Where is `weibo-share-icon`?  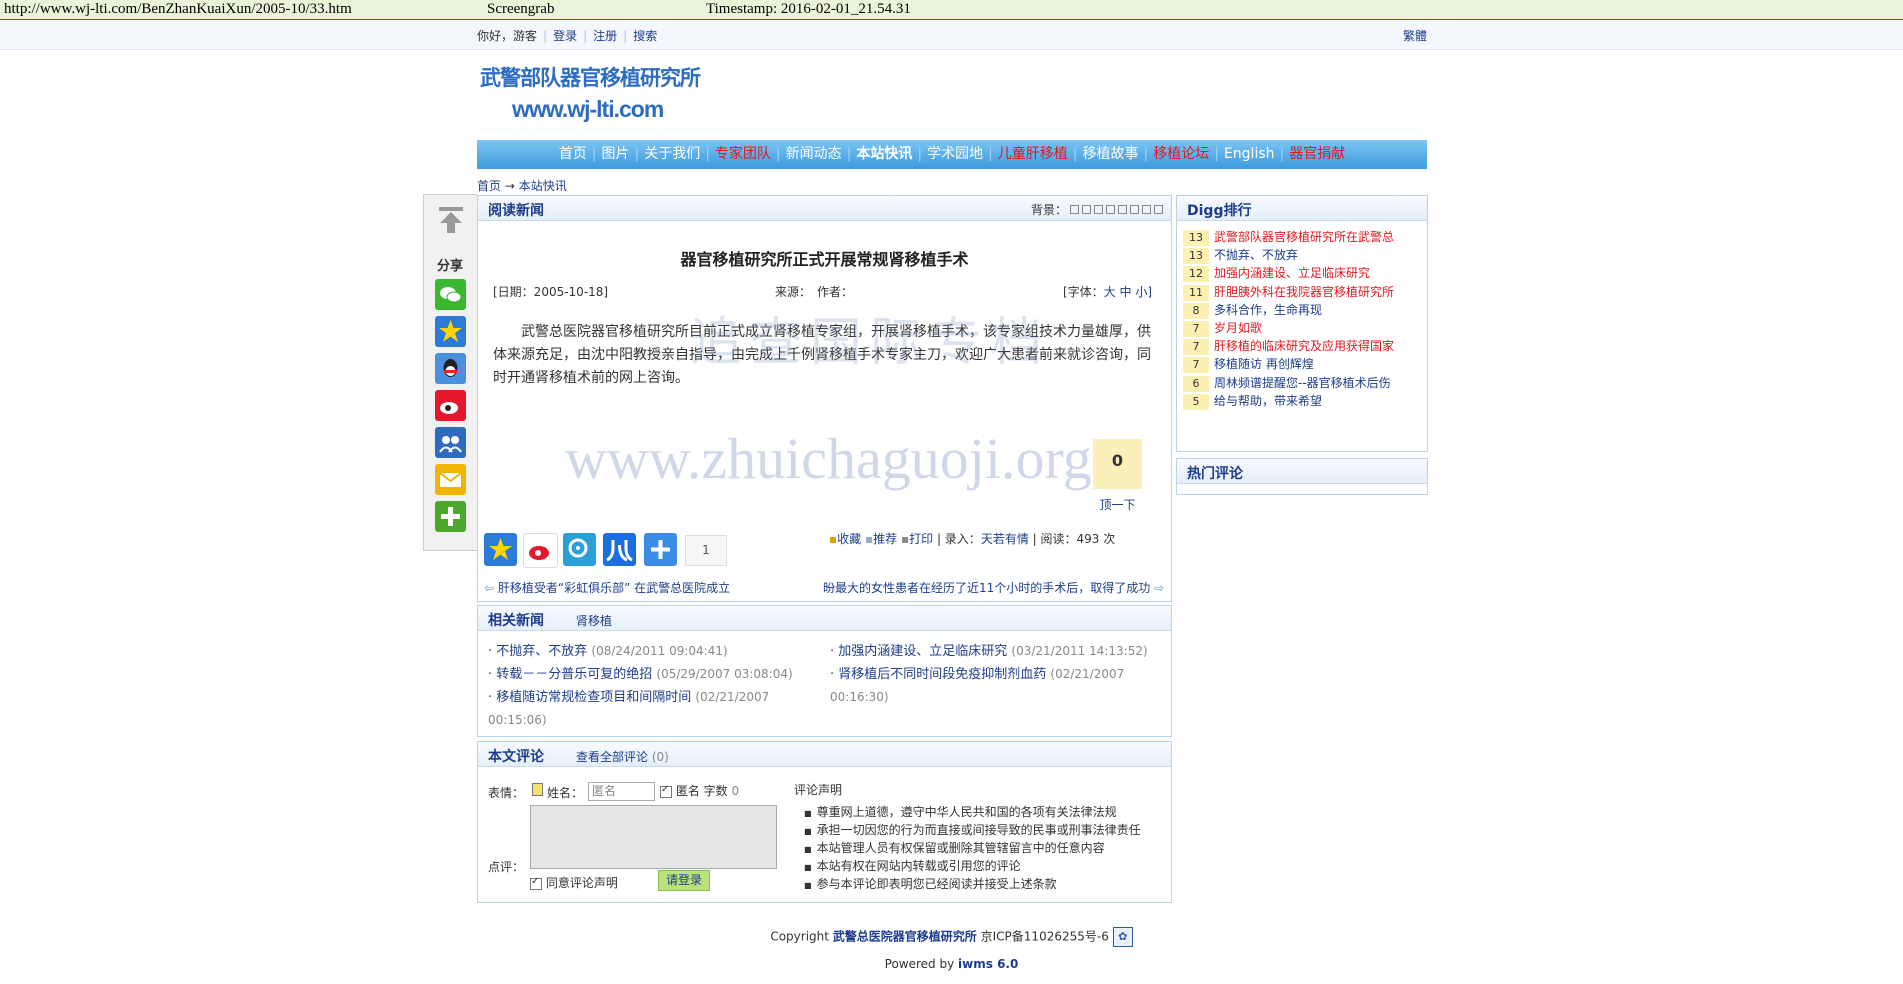 weibo-share-icon is located at coordinates (540, 550).